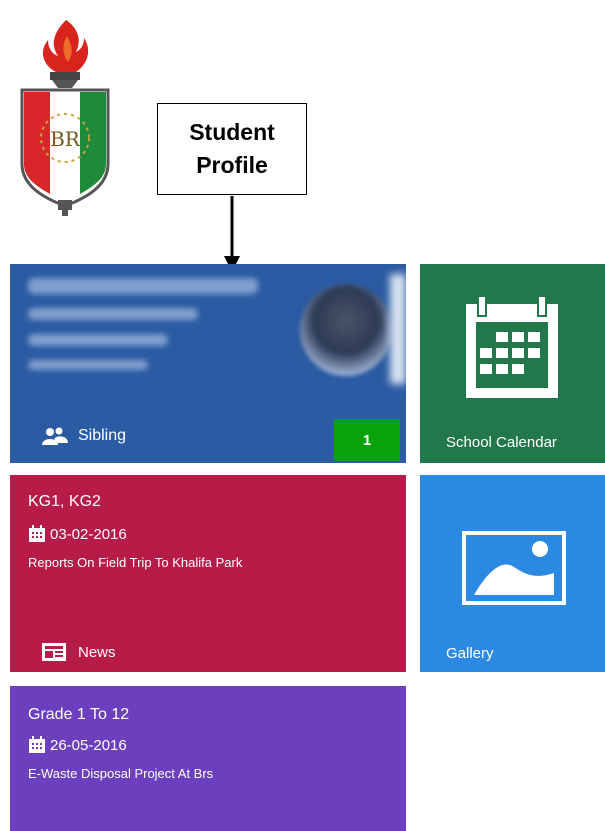  I want to click on gallery-tile: Gallery, so click(512, 573).